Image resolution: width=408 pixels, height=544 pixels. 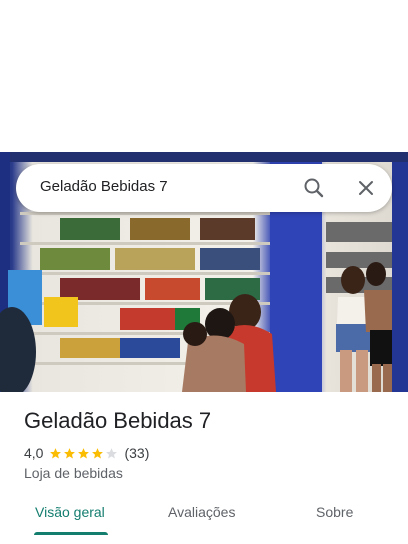 What do you see at coordinates (71, 533) in the screenshot?
I see `active-tab-indicator` at bounding box center [71, 533].